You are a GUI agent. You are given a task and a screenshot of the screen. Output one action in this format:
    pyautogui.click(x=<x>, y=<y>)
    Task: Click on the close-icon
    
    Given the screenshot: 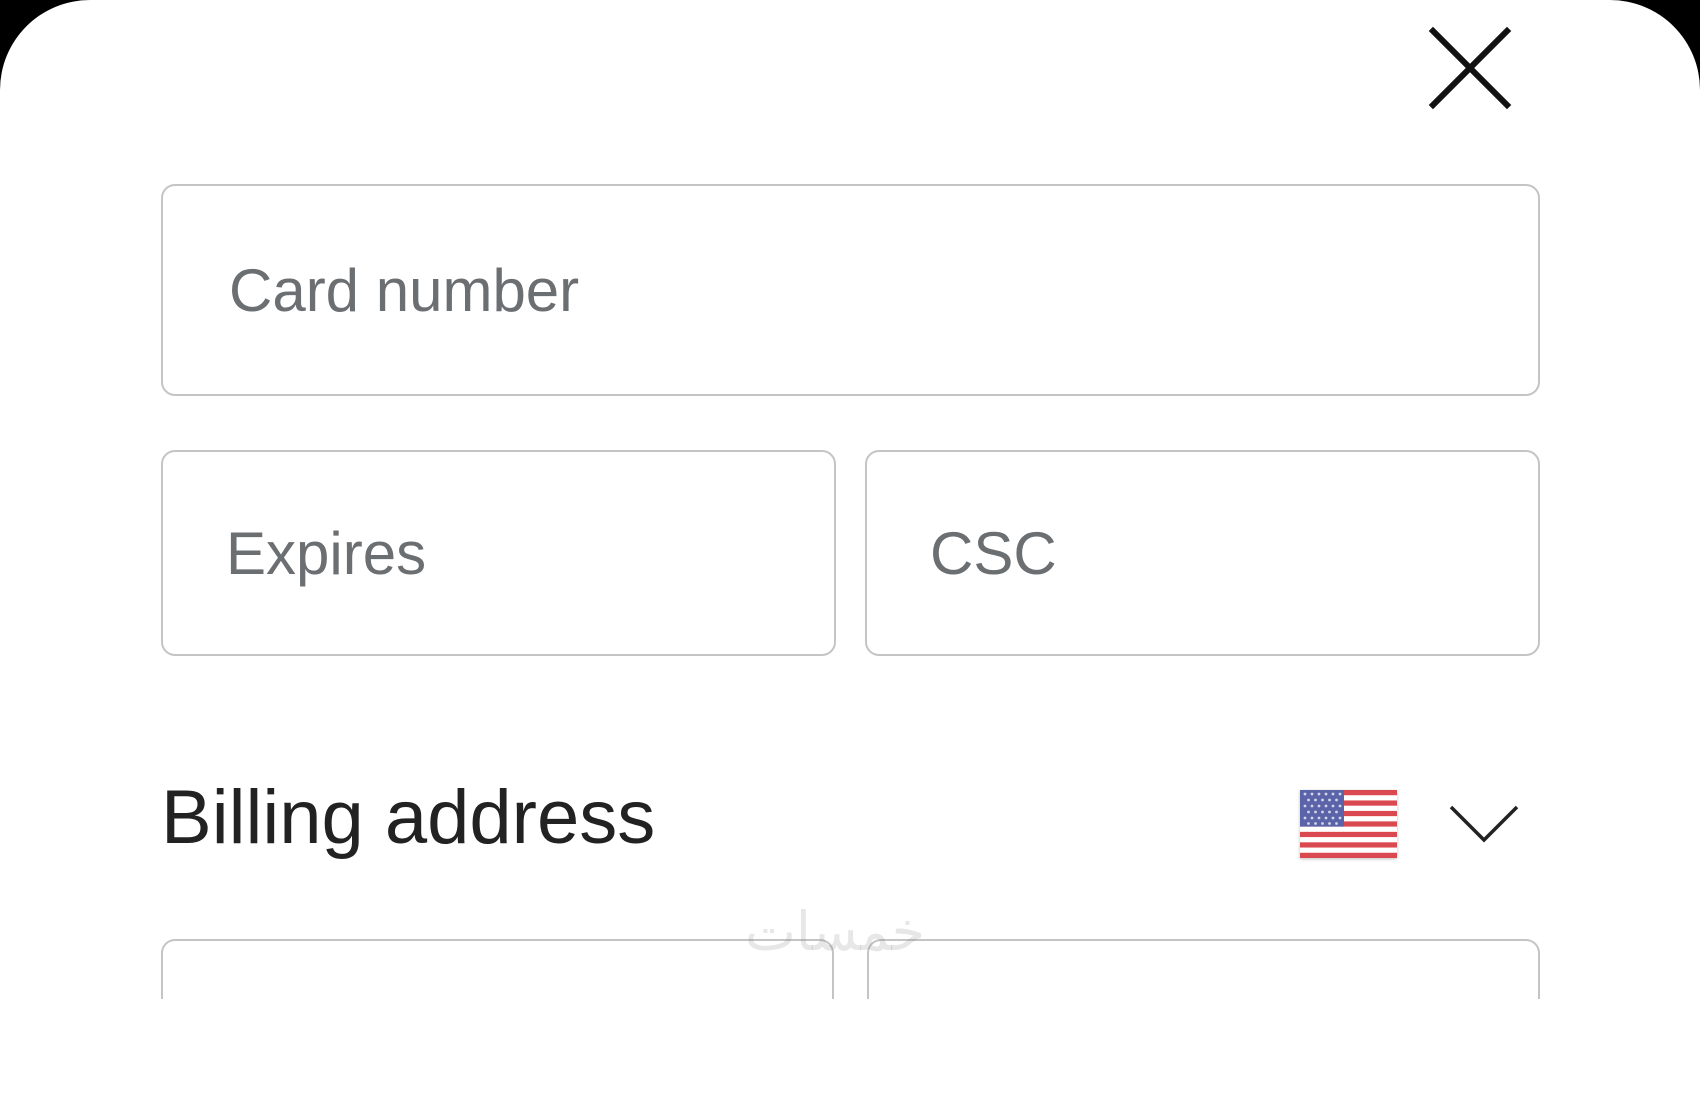 What is the action you would take?
    pyautogui.click(x=1470, y=68)
    